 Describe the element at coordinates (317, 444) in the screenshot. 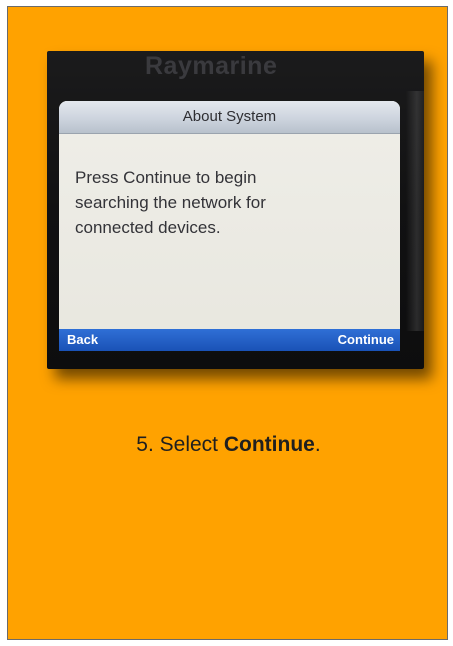

I see `step-caption-suffix: .` at that location.